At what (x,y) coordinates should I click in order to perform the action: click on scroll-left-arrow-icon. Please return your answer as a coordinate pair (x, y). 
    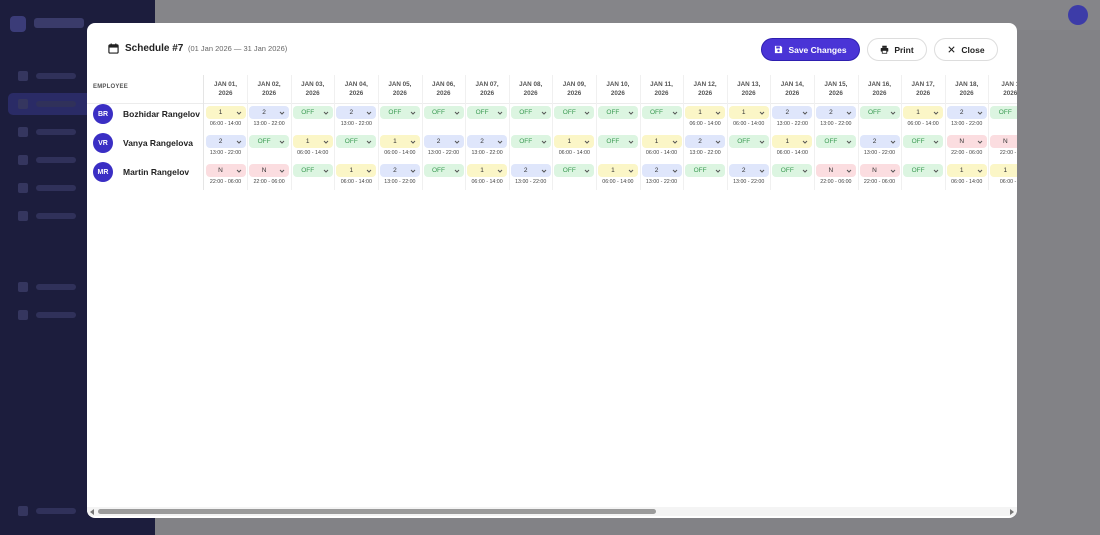
    Looking at the image, I should click on (92, 512).